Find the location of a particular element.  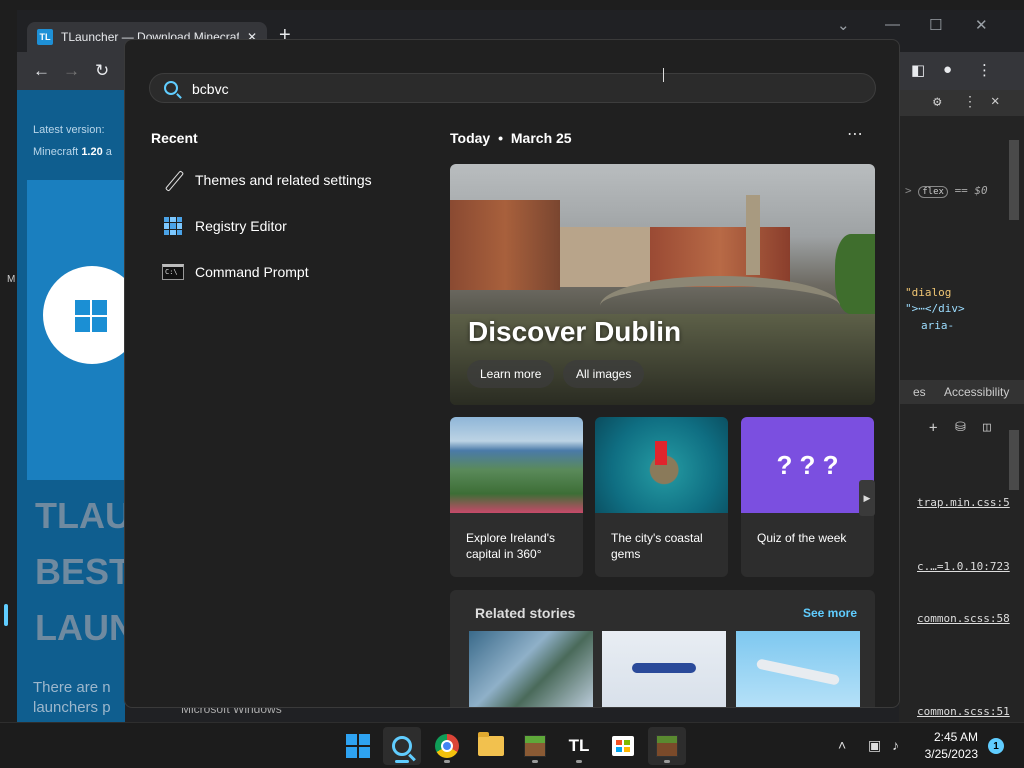

recent-item-command-prompt: C:\ Command Prompt is located at coordinates (276, 272).